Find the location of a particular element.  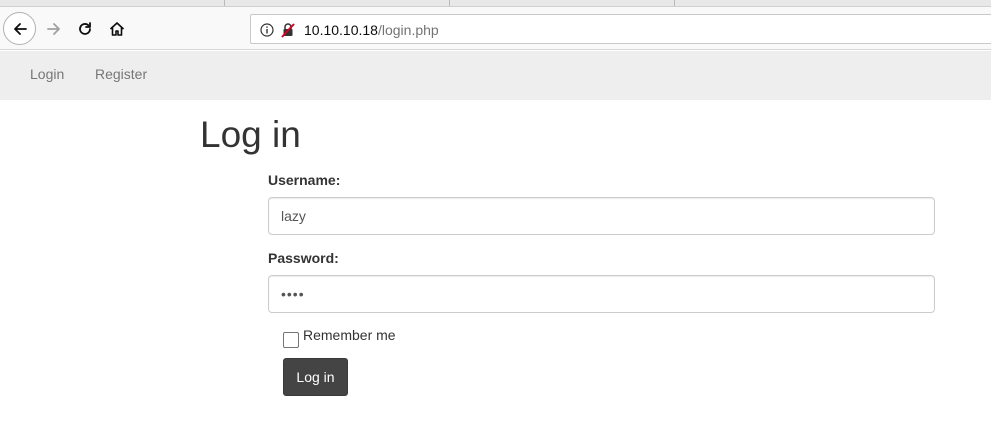

browser-toolbar: 10.10.10.18/login.php is located at coordinates (495, 28).